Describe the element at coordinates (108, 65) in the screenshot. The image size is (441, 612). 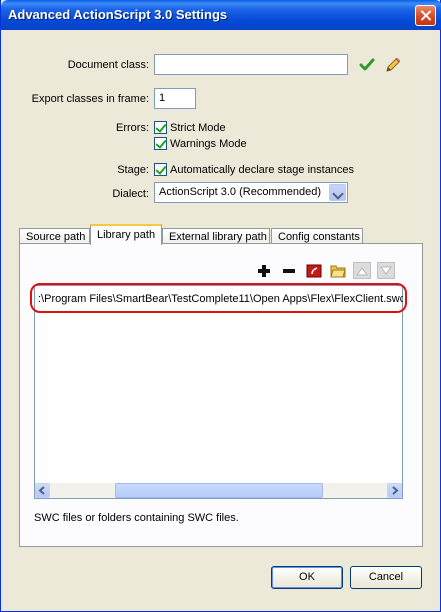
I see `document-class-label: Document class:` at that location.